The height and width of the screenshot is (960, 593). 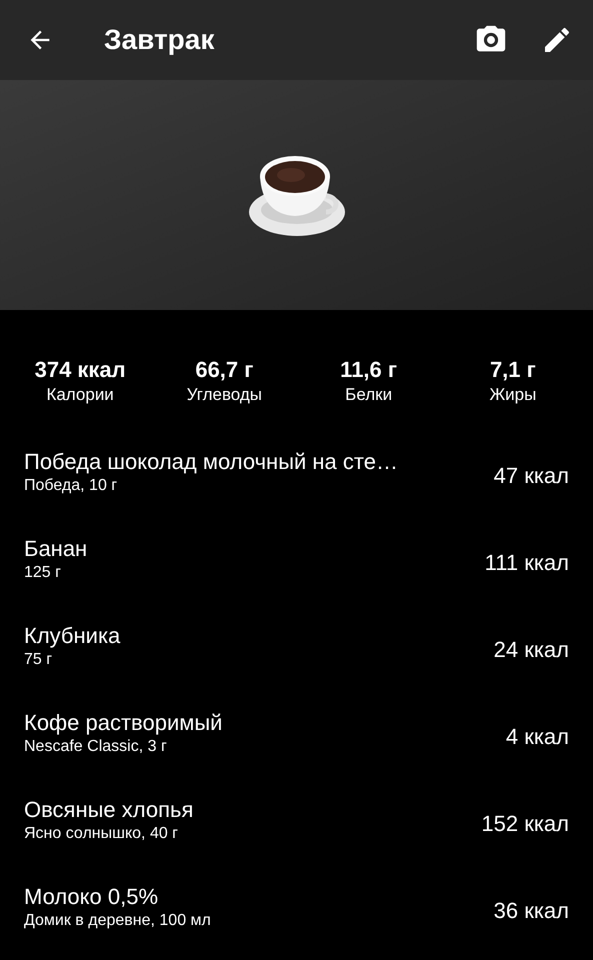 I want to click on food-item: Клубника 75 г 24 ккал, so click(x=296, y=645).